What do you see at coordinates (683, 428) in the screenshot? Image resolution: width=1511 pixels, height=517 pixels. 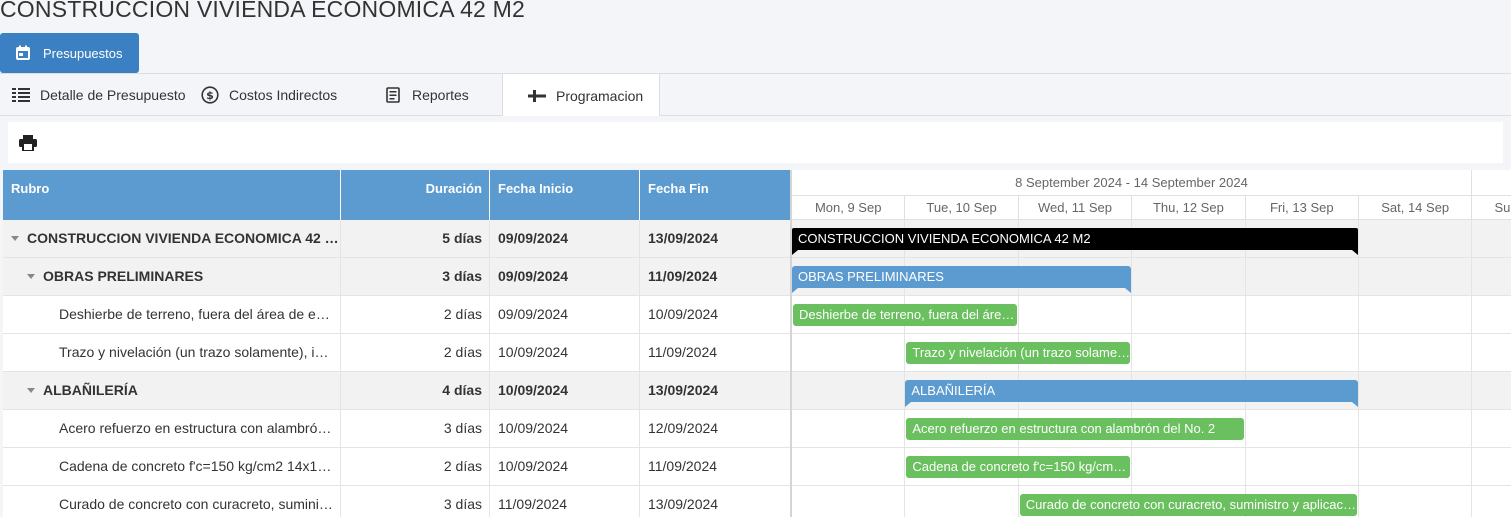 I see `fecha-fin-cell: 12/09/2024` at bounding box center [683, 428].